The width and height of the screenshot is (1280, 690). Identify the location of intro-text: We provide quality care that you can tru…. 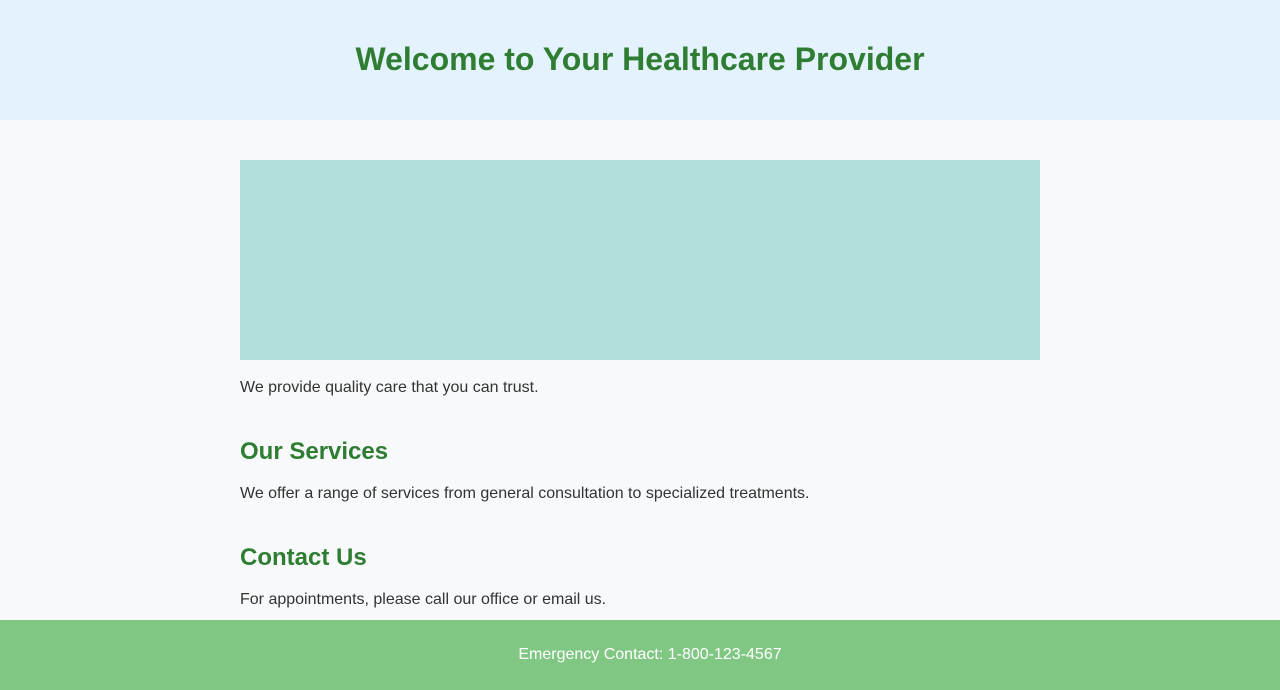
(389, 387).